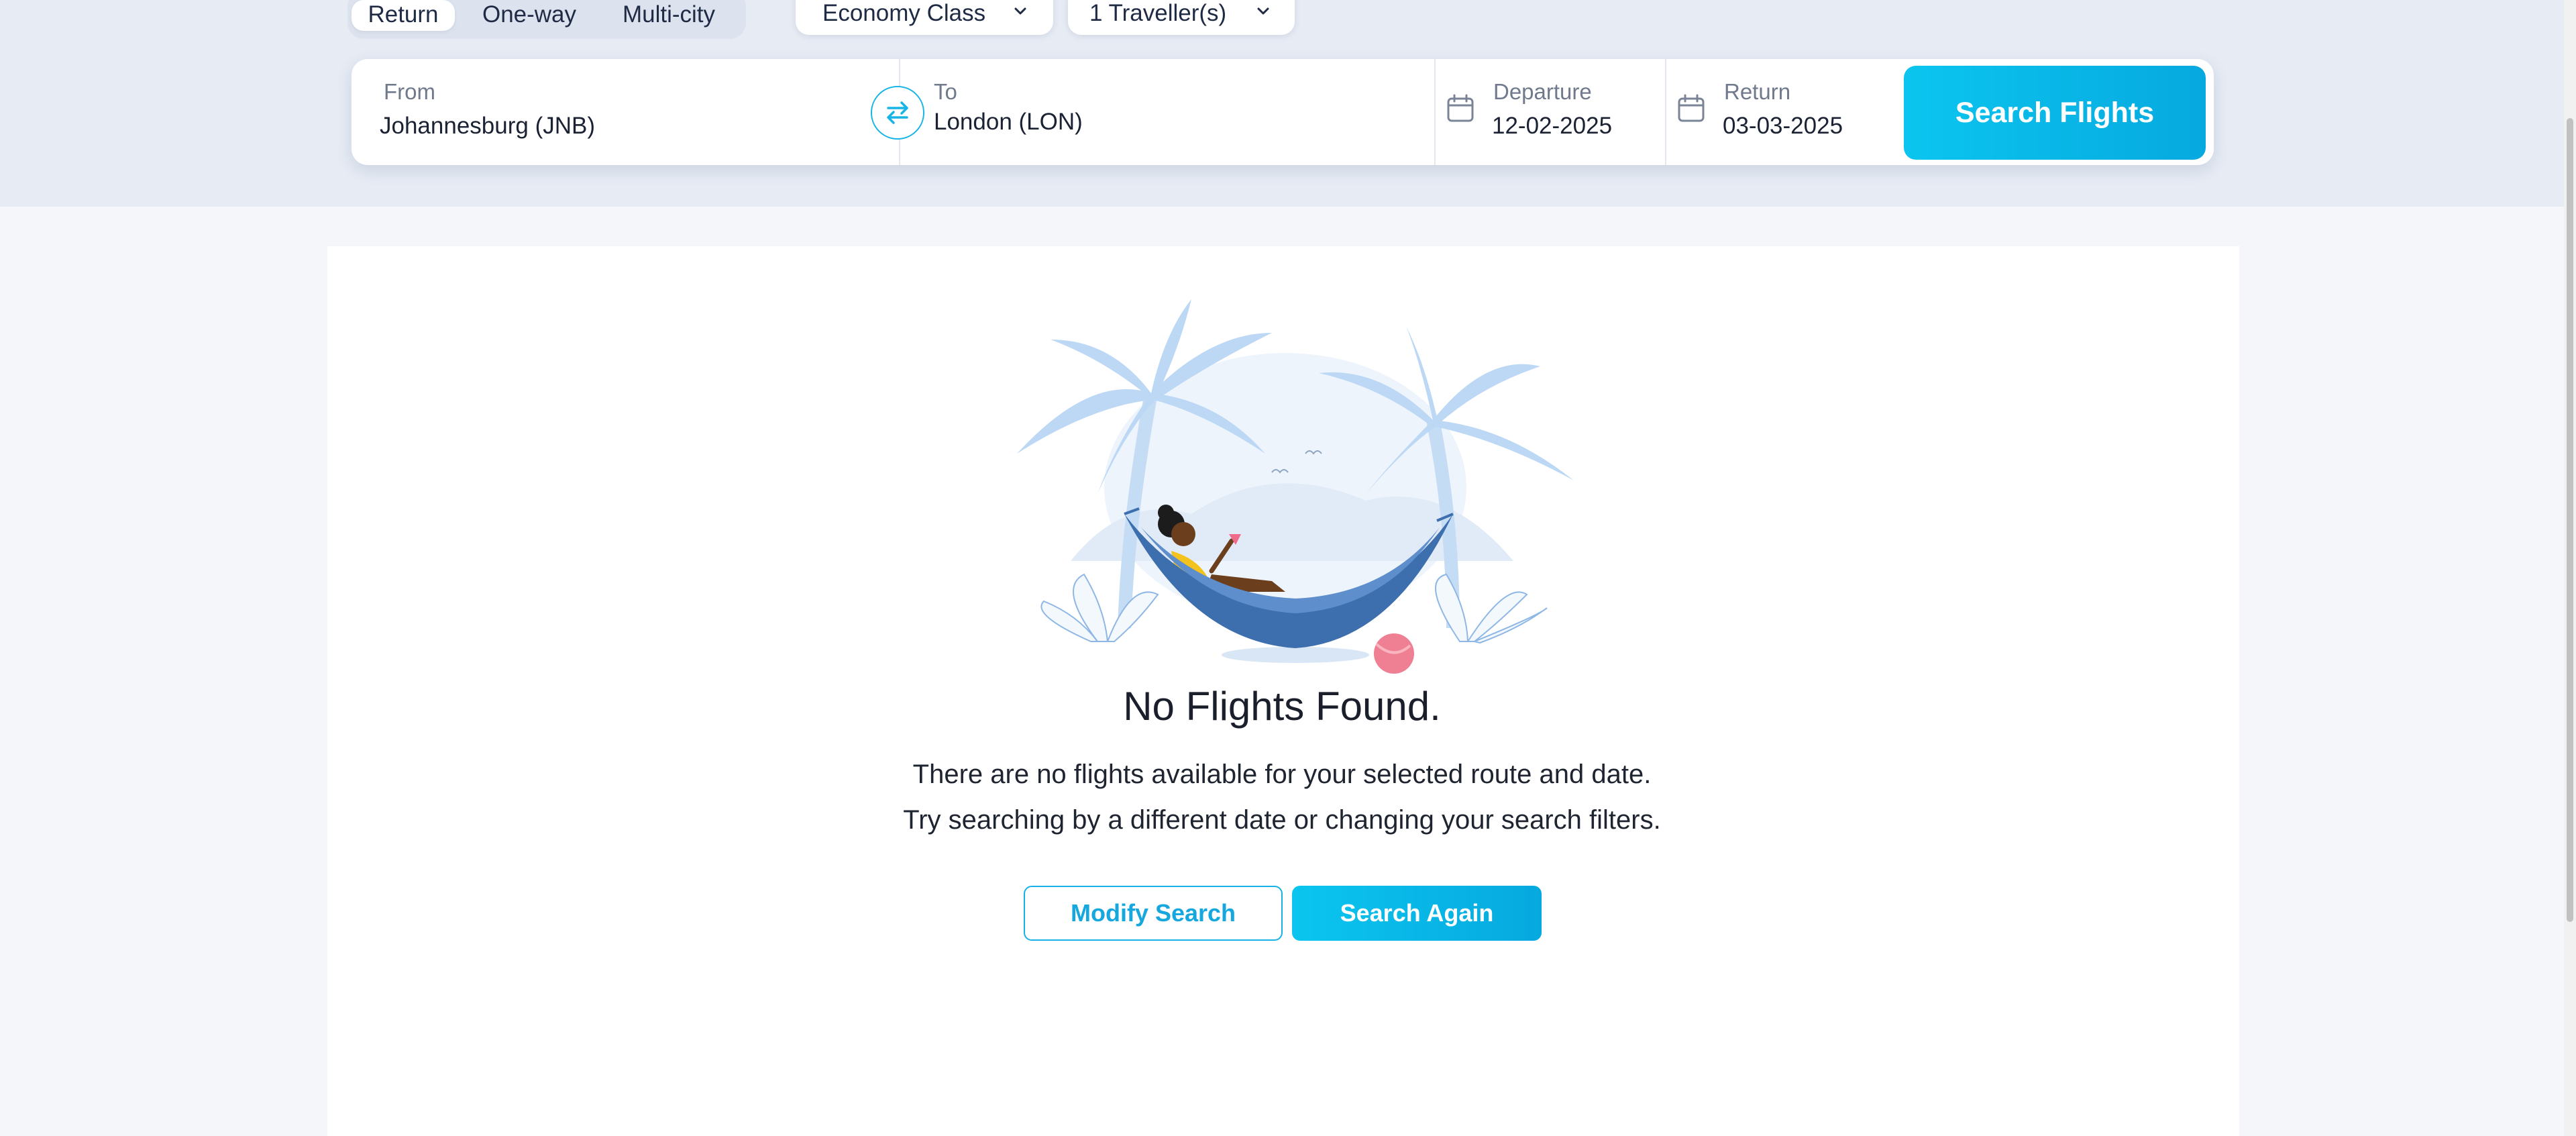 The width and height of the screenshot is (2576, 1136). What do you see at coordinates (529, 15) in the screenshot?
I see `trip-type-one-way: One-way` at bounding box center [529, 15].